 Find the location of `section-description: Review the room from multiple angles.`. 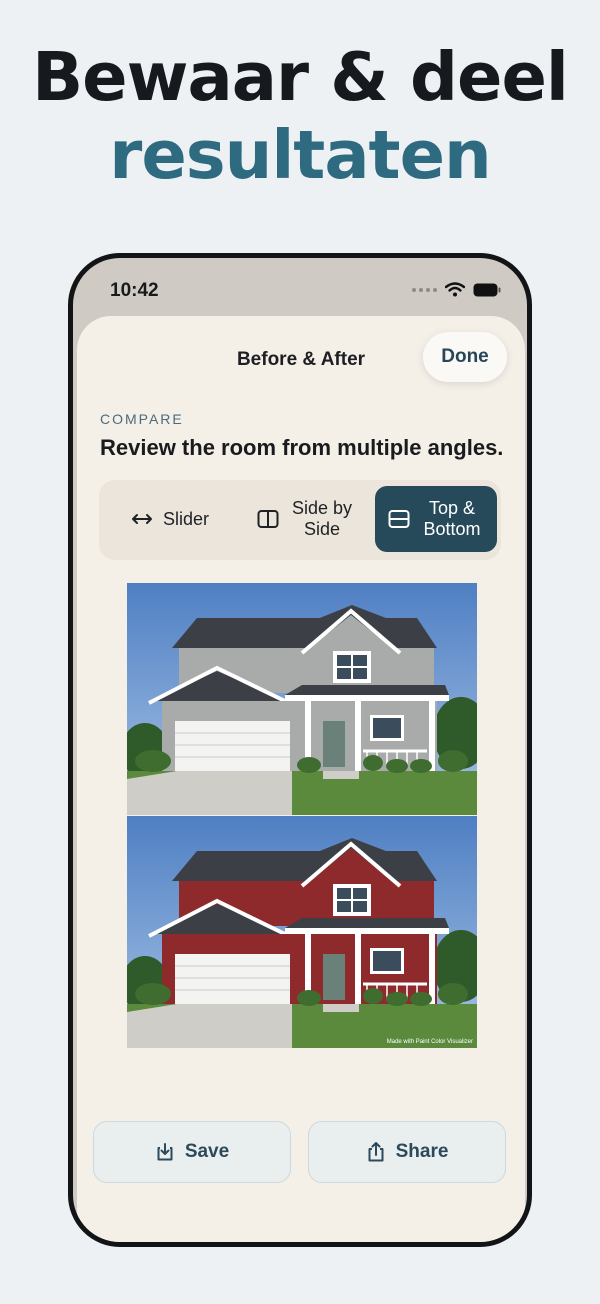

section-description: Review the room from multiple angles. is located at coordinates (302, 447).